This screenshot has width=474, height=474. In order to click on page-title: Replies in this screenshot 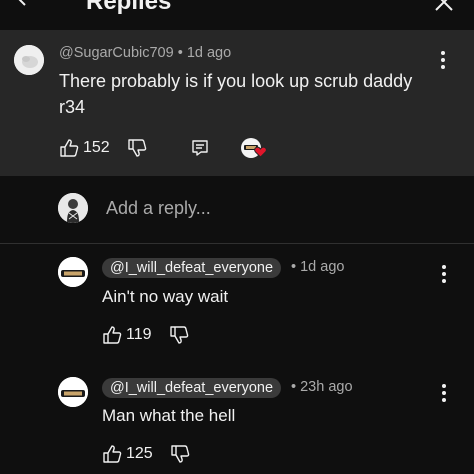, I will do `click(129, 7)`.